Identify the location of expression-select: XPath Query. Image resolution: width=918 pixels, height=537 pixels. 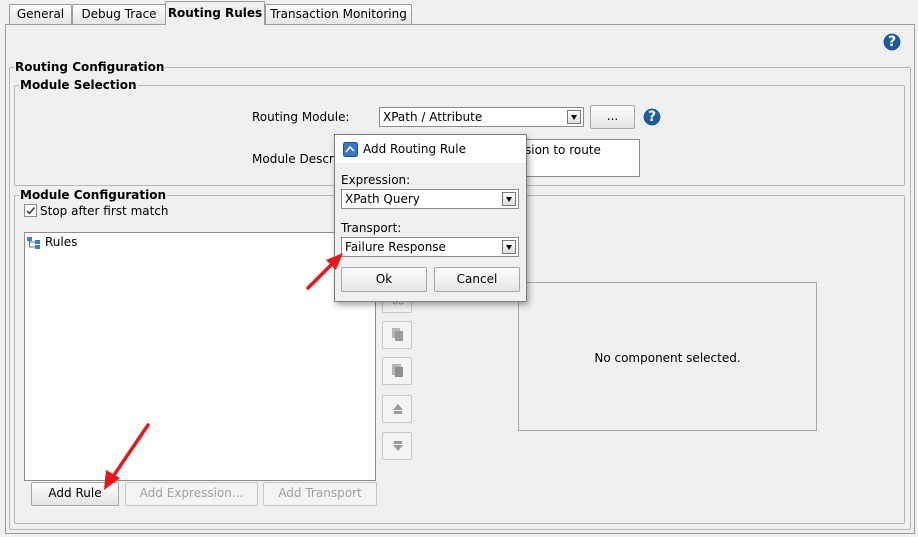
(430, 199).